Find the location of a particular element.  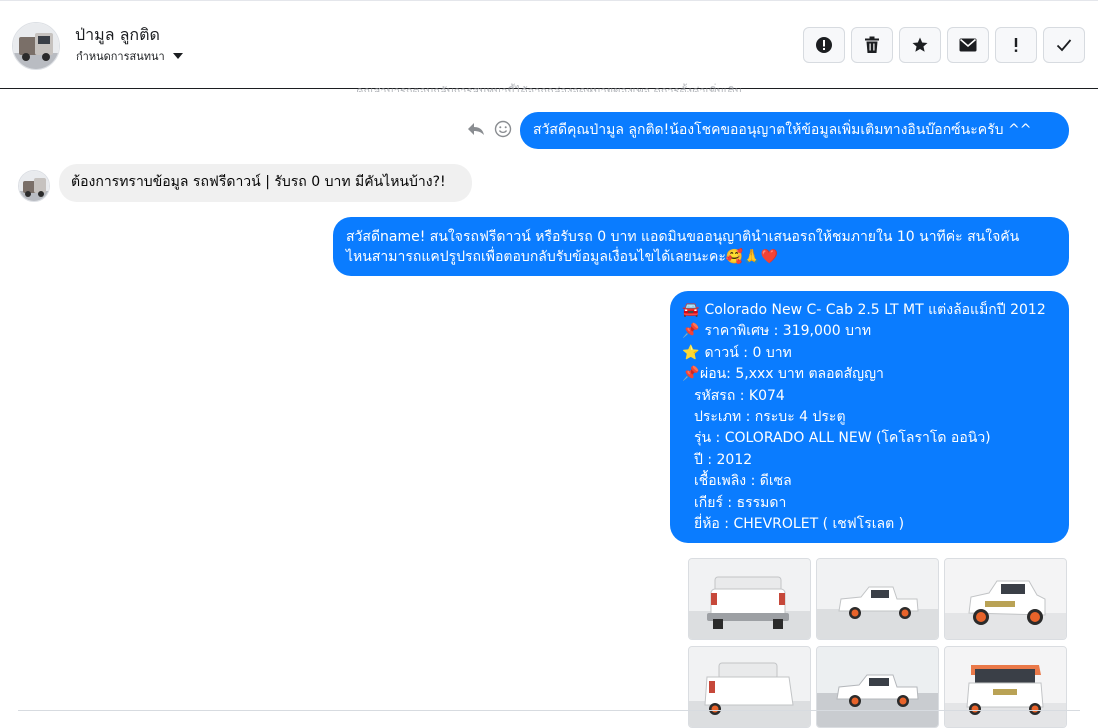

caret-down-icon is located at coordinates (177, 56).